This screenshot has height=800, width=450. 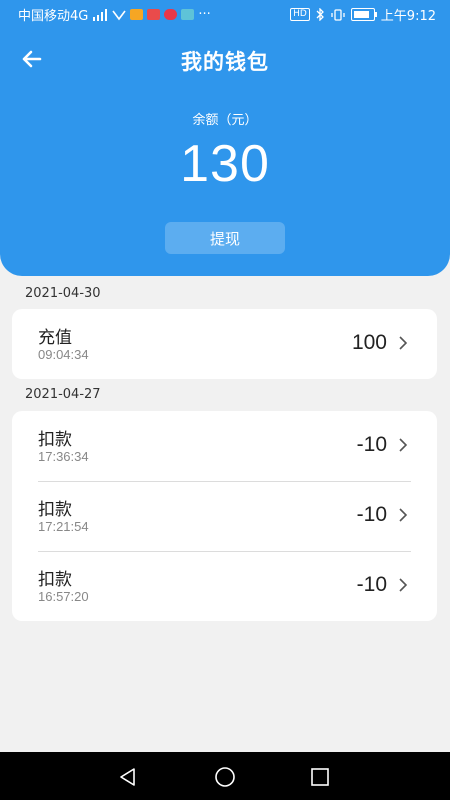 I want to click on balance-label: 余额（元）, so click(x=225, y=120).